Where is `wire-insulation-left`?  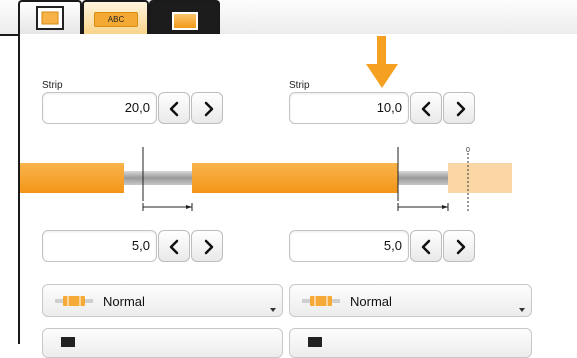
wire-insulation-left is located at coordinates (72, 178).